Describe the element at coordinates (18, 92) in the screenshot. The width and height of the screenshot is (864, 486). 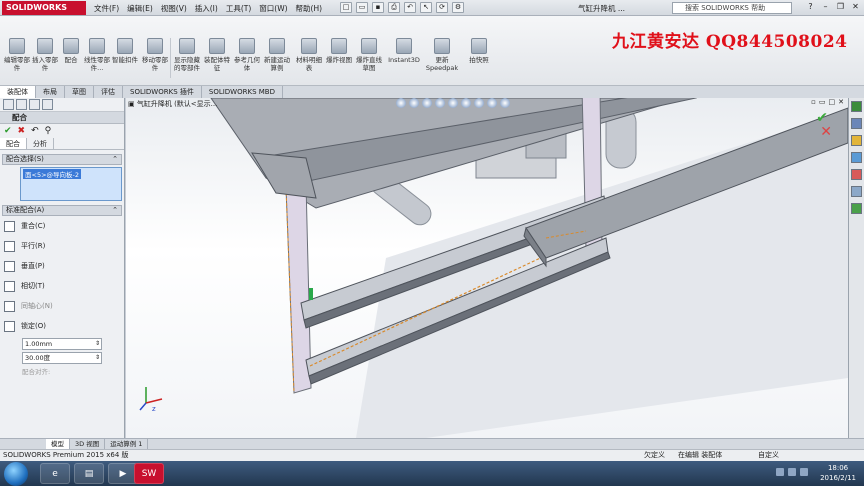
I see `tab-assembly: 装配体` at that location.